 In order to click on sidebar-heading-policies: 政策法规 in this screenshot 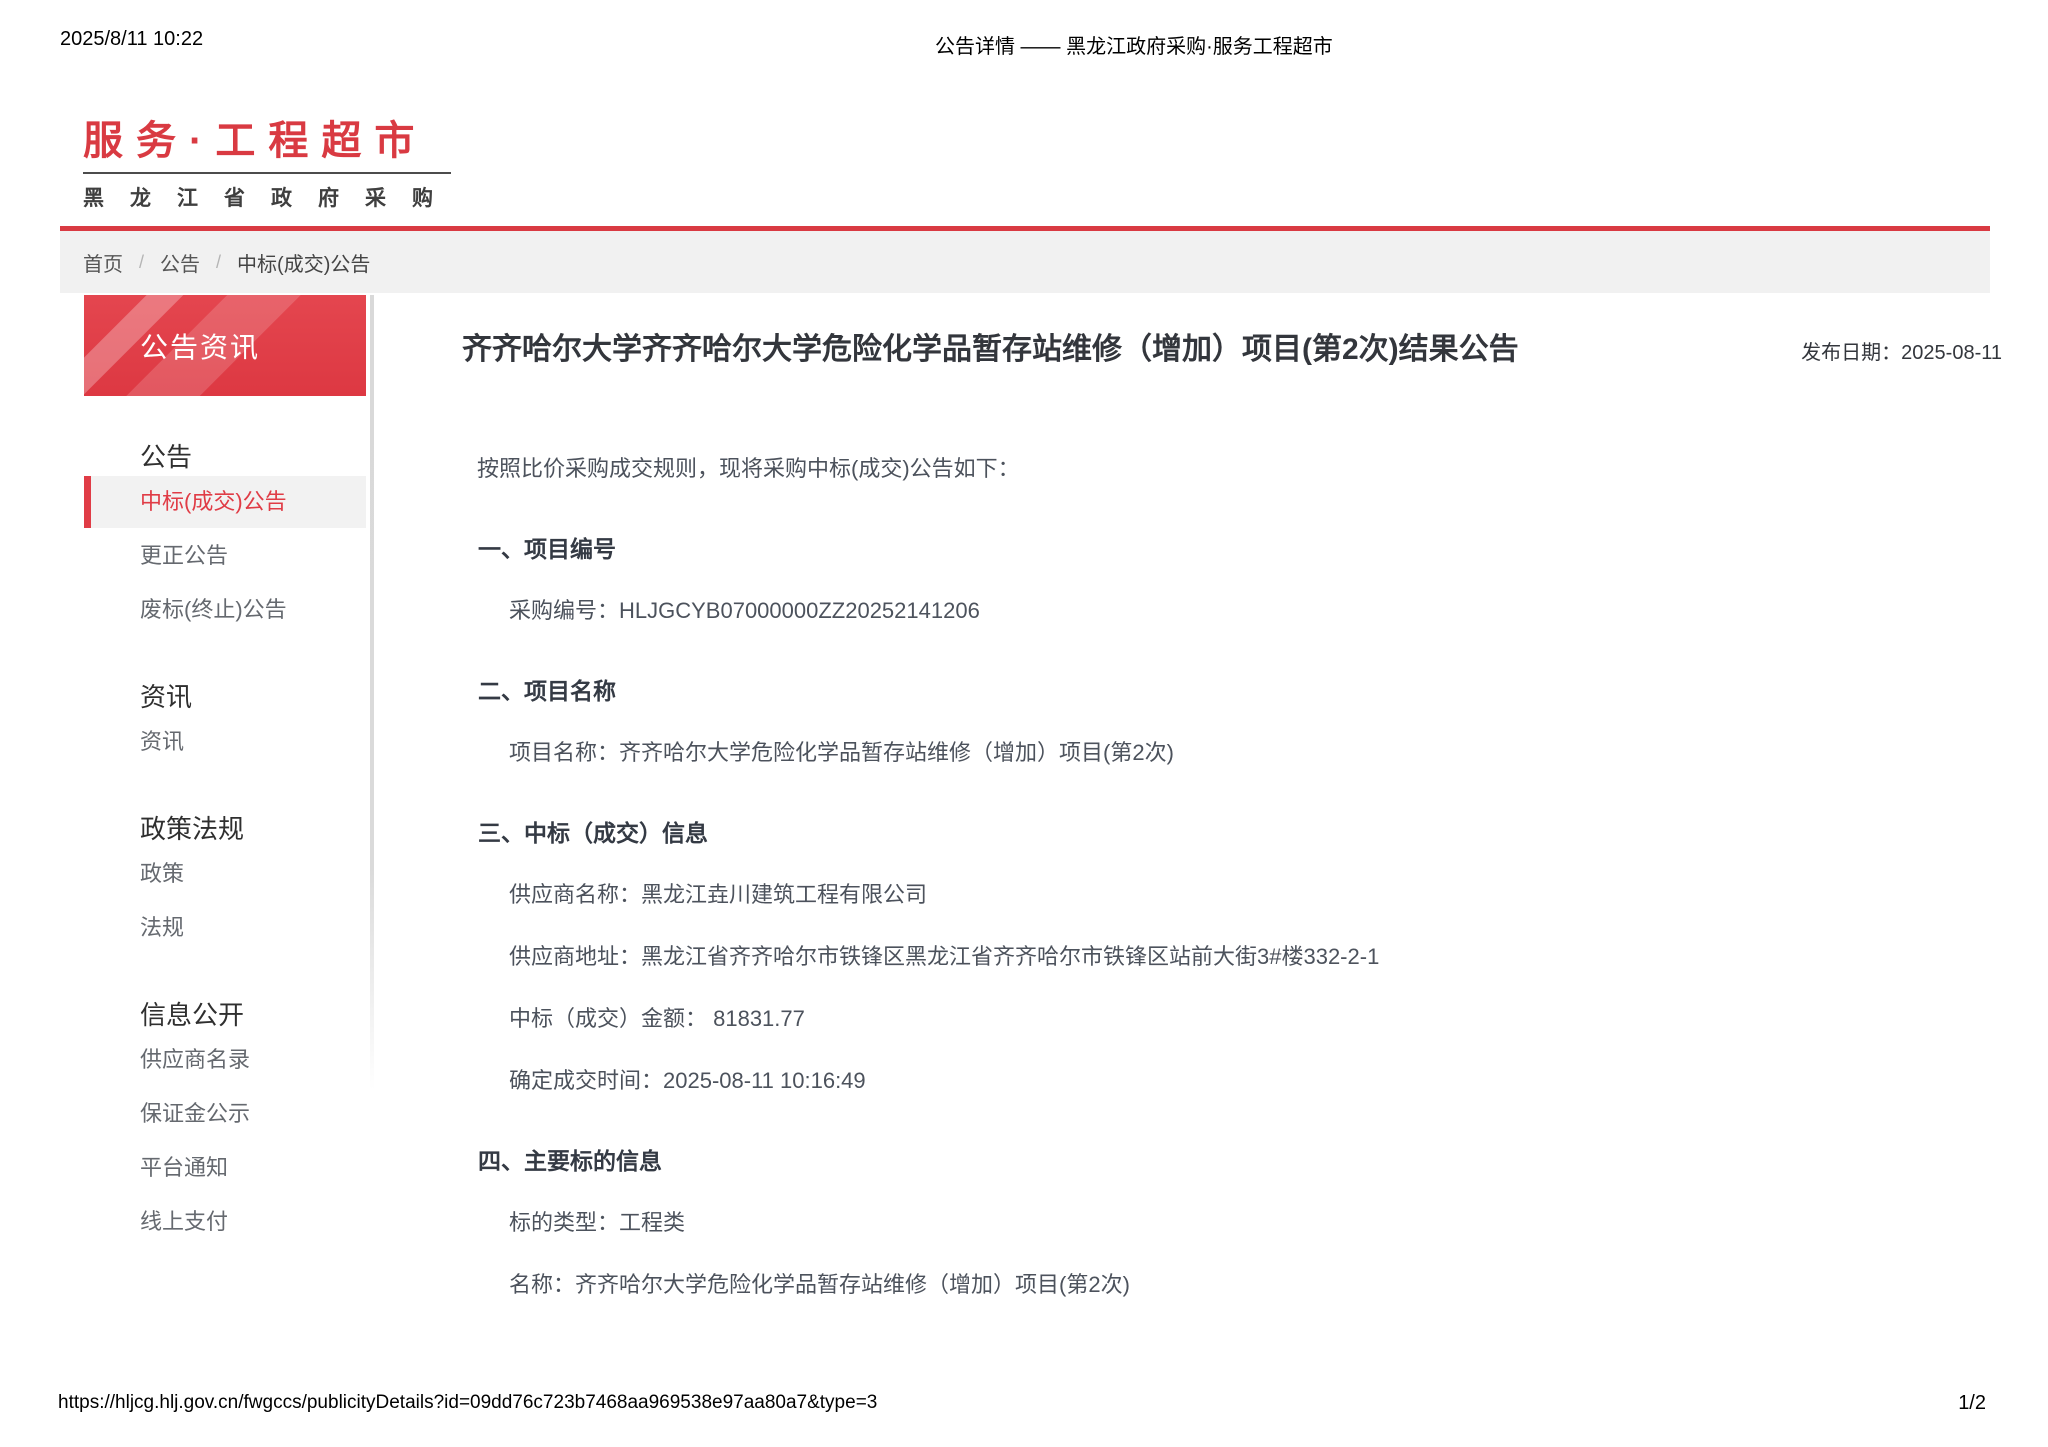, I will do `click(192, 829)`.